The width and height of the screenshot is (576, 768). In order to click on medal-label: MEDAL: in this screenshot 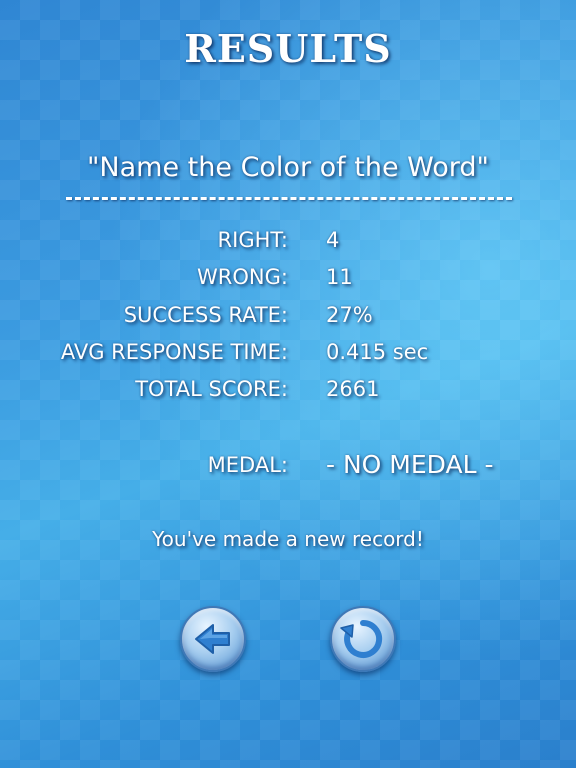, I will do `click(247, 465)`.